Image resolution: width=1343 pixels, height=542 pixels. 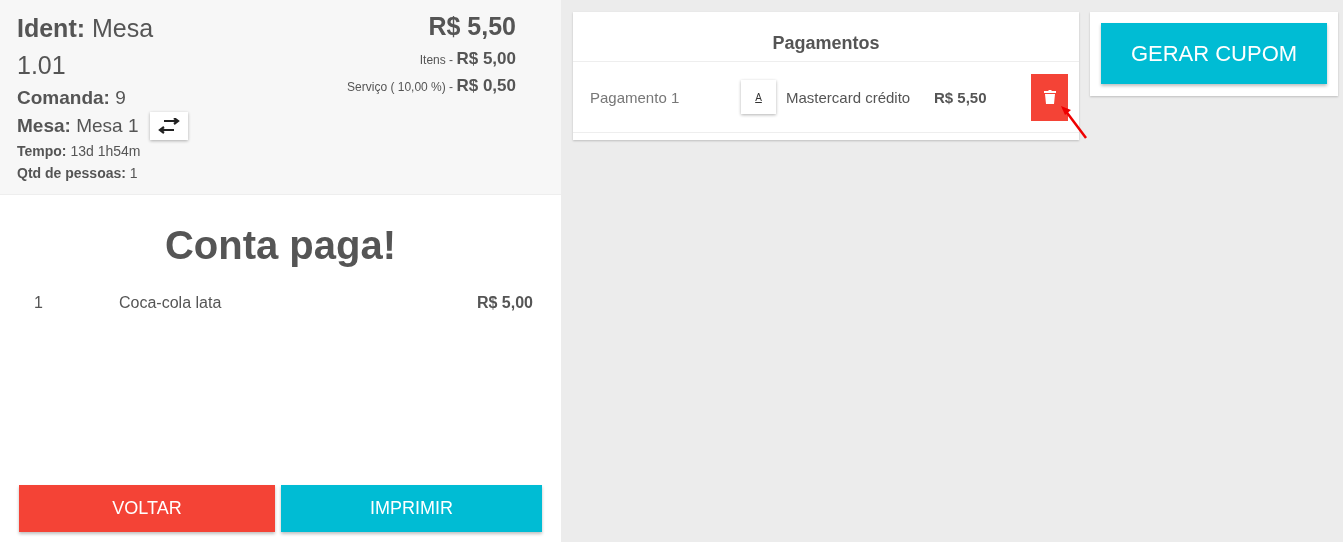 What do you see at coordinates (39, 303) in the screenshot?
I see `item-quantity: 1` at bounding box center [39, 303].